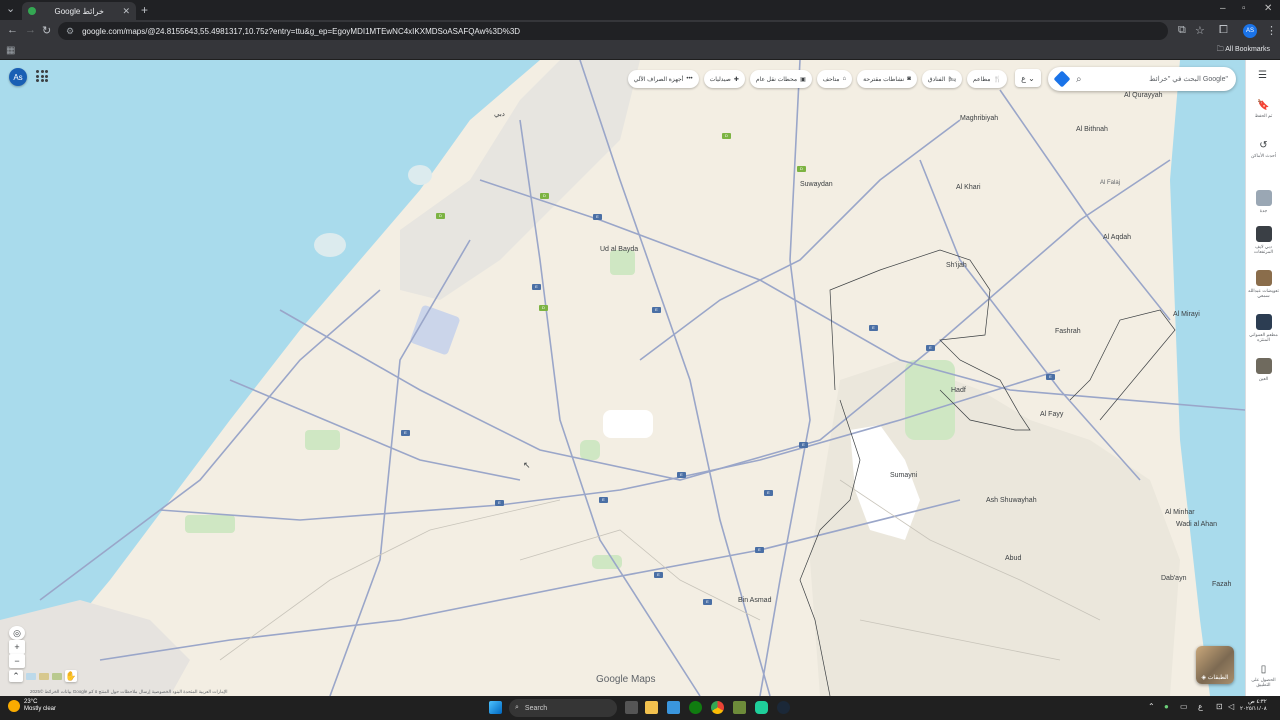 The image size is (1280, 720). Describe the element at coordinates (1143, 95) in the screenshot. I see `map-label-al-qurayyah: Al Qurayyah` at that location.